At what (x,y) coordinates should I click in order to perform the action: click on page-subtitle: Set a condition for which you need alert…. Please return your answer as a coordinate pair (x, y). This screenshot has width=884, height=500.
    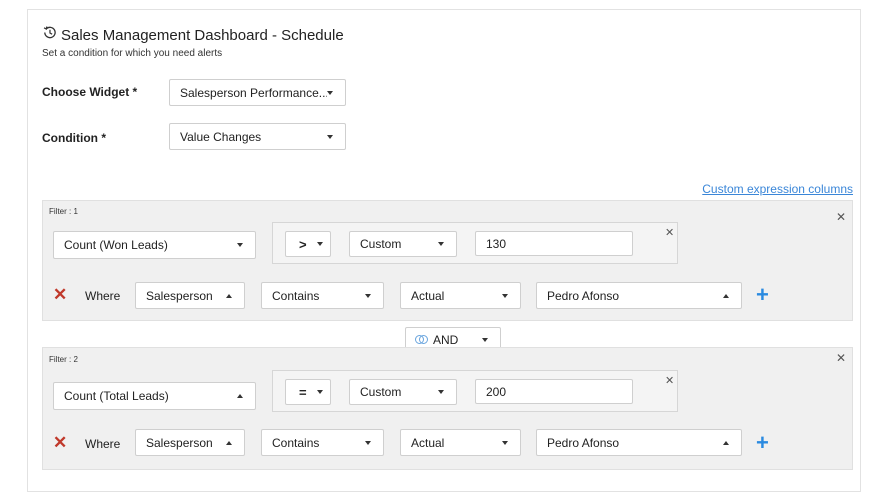
    Looking at the image, I should click on (132, 53).